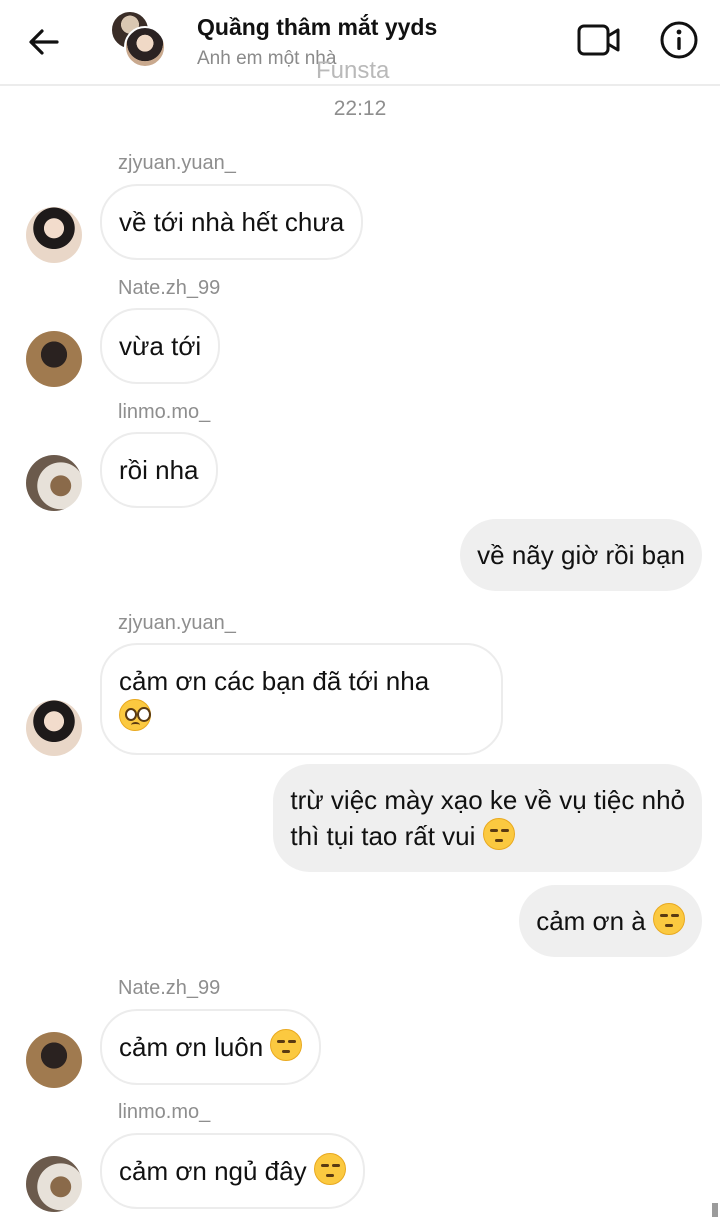  I want to click on video-call-icon, so click(598, 40).